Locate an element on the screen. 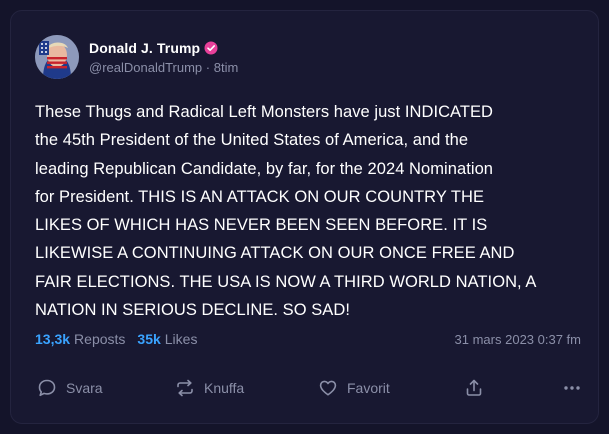 The image size is (609, 434). likes-label: Likes is located at coordinates (181, 339).